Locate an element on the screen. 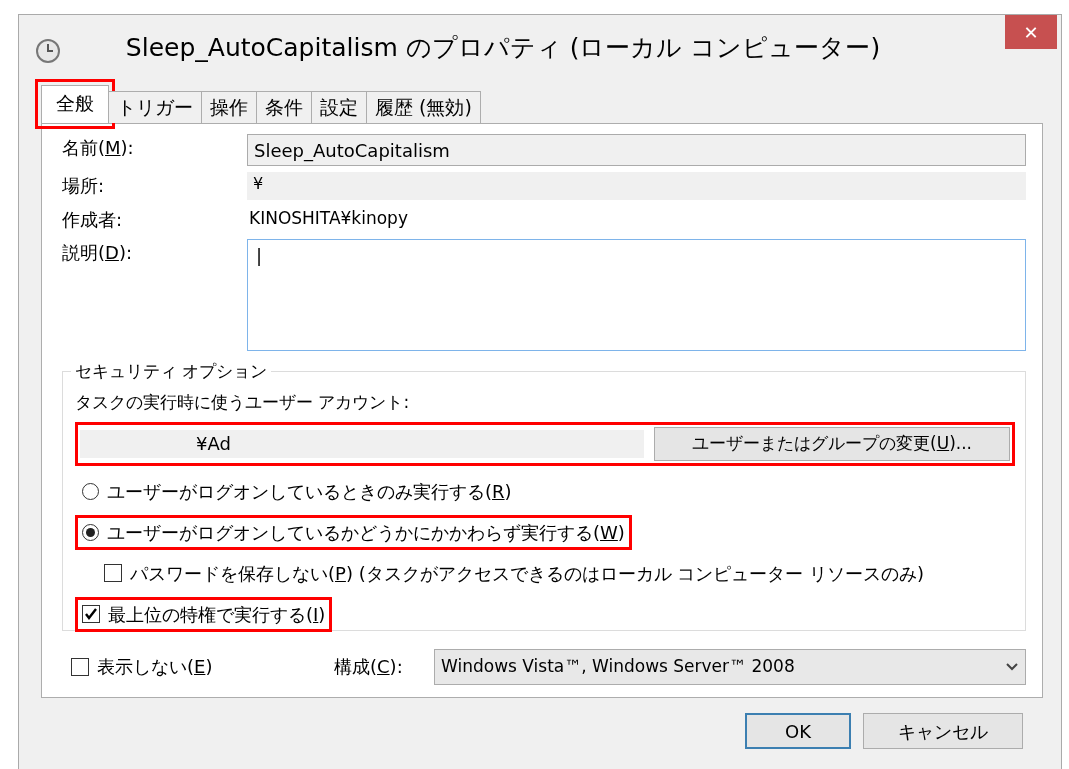 The height and width of the screenshot is (769, 1069). window-title: Sleep_AutoCapitalism のプロパティ (ローカル コンピューター) is located at coordinates (503, 48).